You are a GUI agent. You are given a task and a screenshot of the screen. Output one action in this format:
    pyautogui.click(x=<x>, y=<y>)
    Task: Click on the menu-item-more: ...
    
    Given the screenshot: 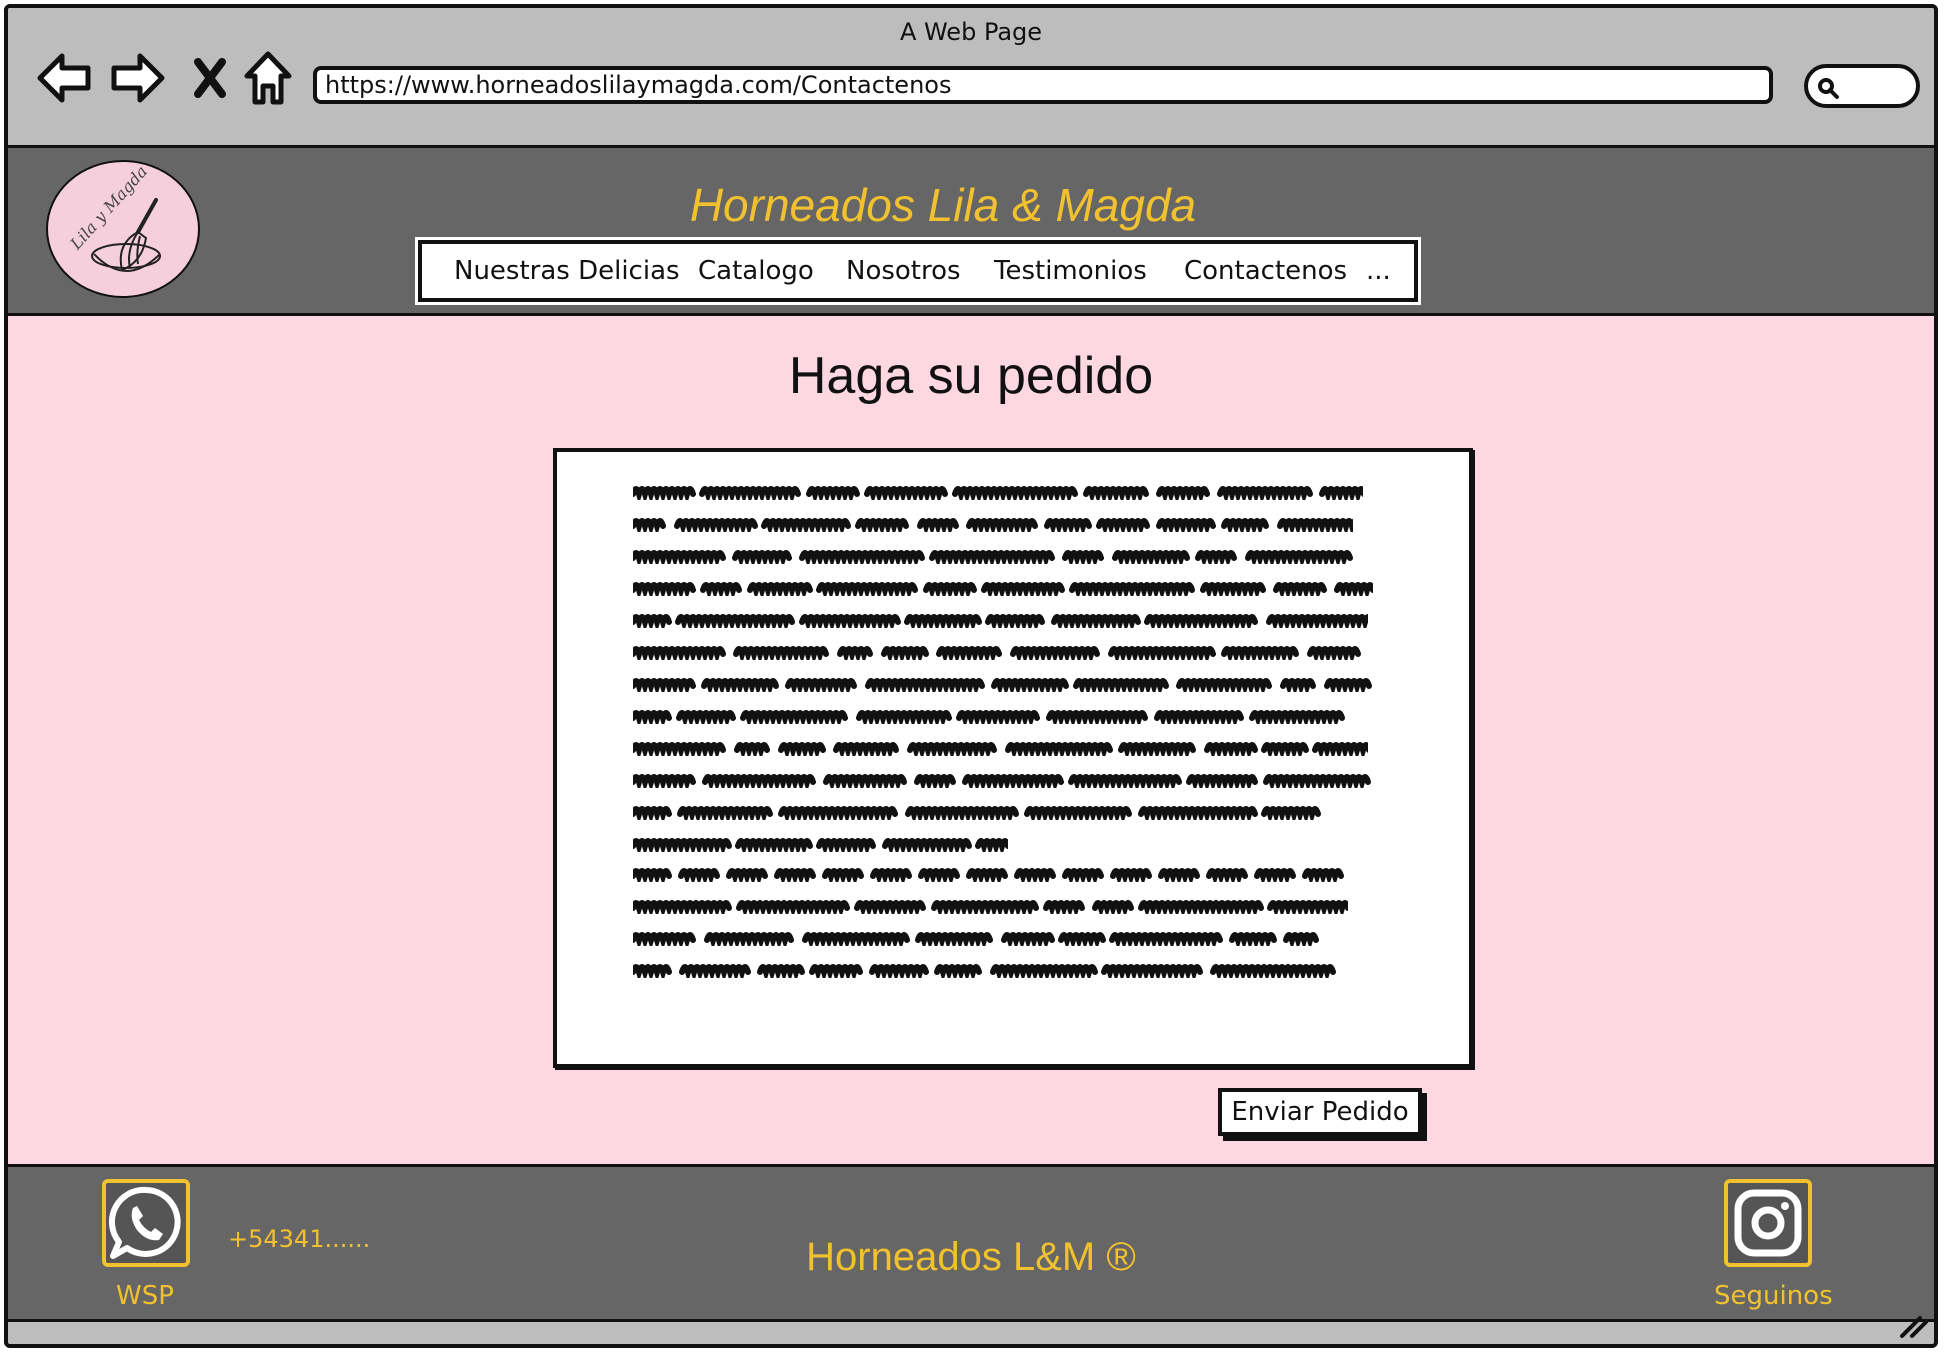 What is the action you would take?
    pyautogui.click(x=1378, y=271)
    